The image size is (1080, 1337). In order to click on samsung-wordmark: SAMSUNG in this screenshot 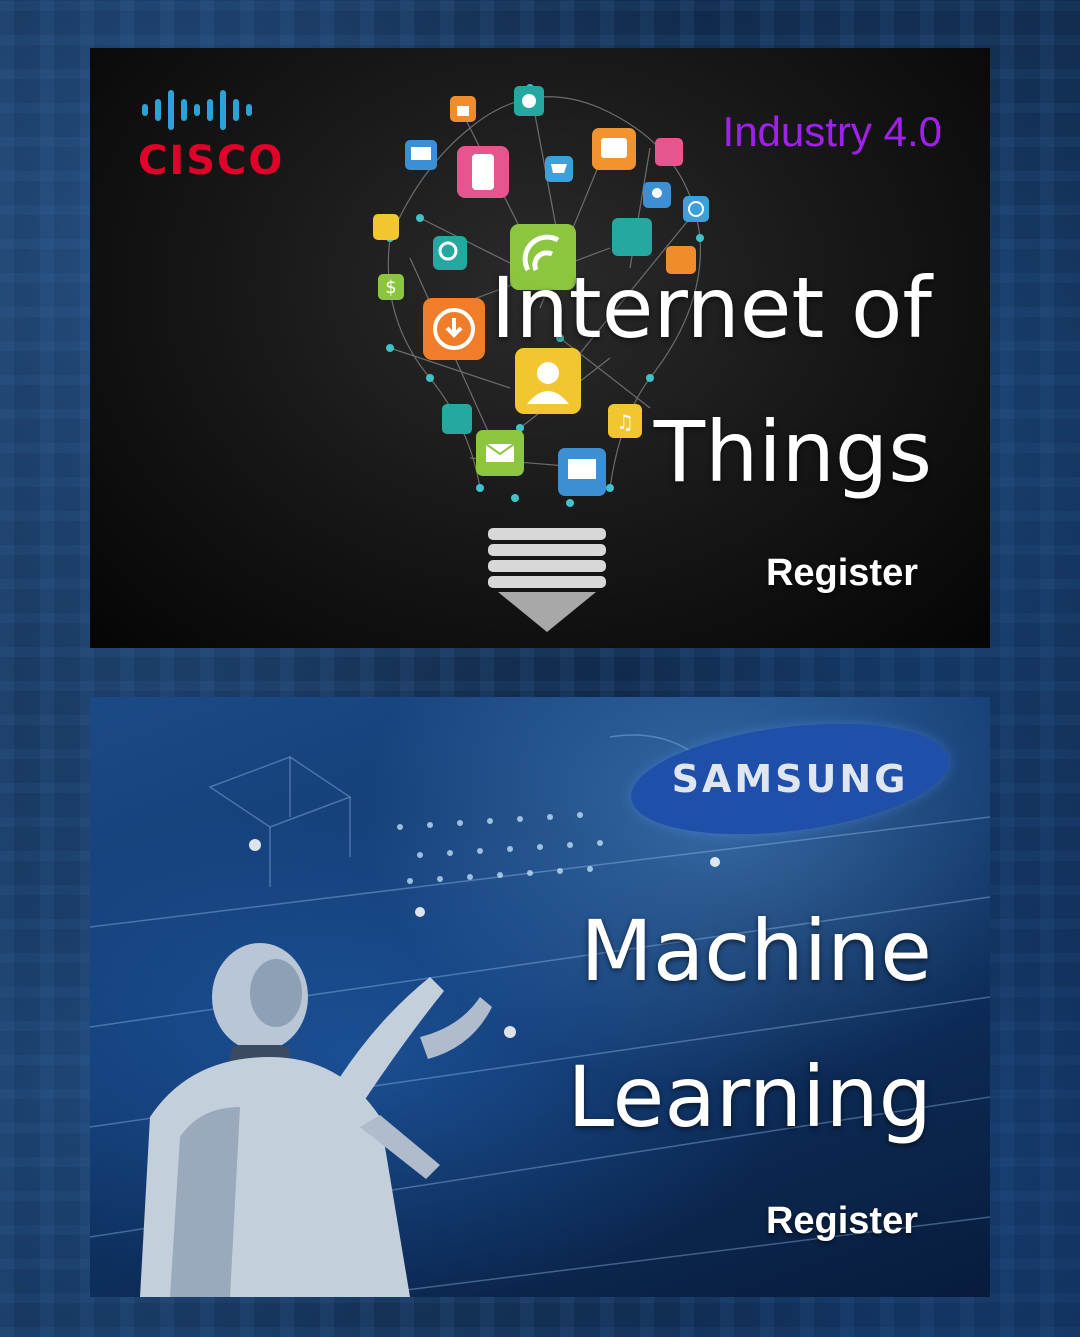, I will do `click(790, 779)`.